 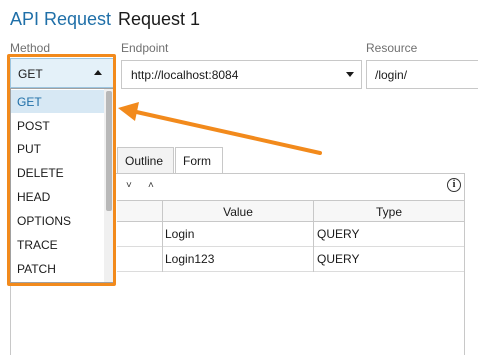 I want to click on annotation-arrow, so click(x=220, y=128).